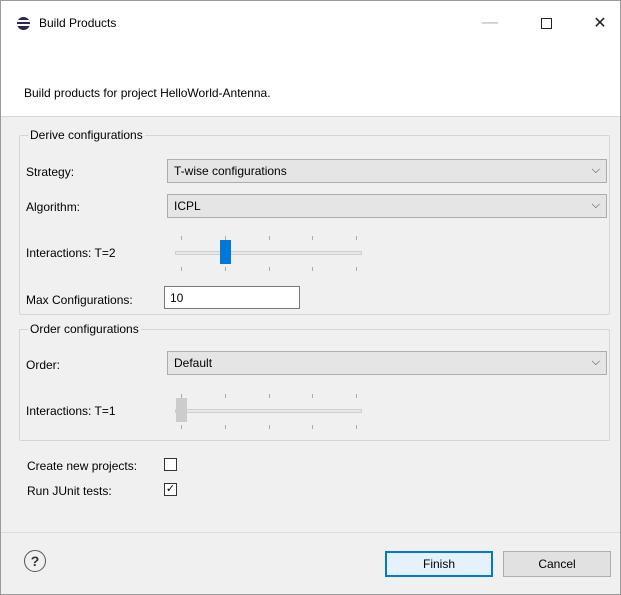 This screenshot has width=621, height=595. I want to click on close-icon: ✕, so click(600, 23).